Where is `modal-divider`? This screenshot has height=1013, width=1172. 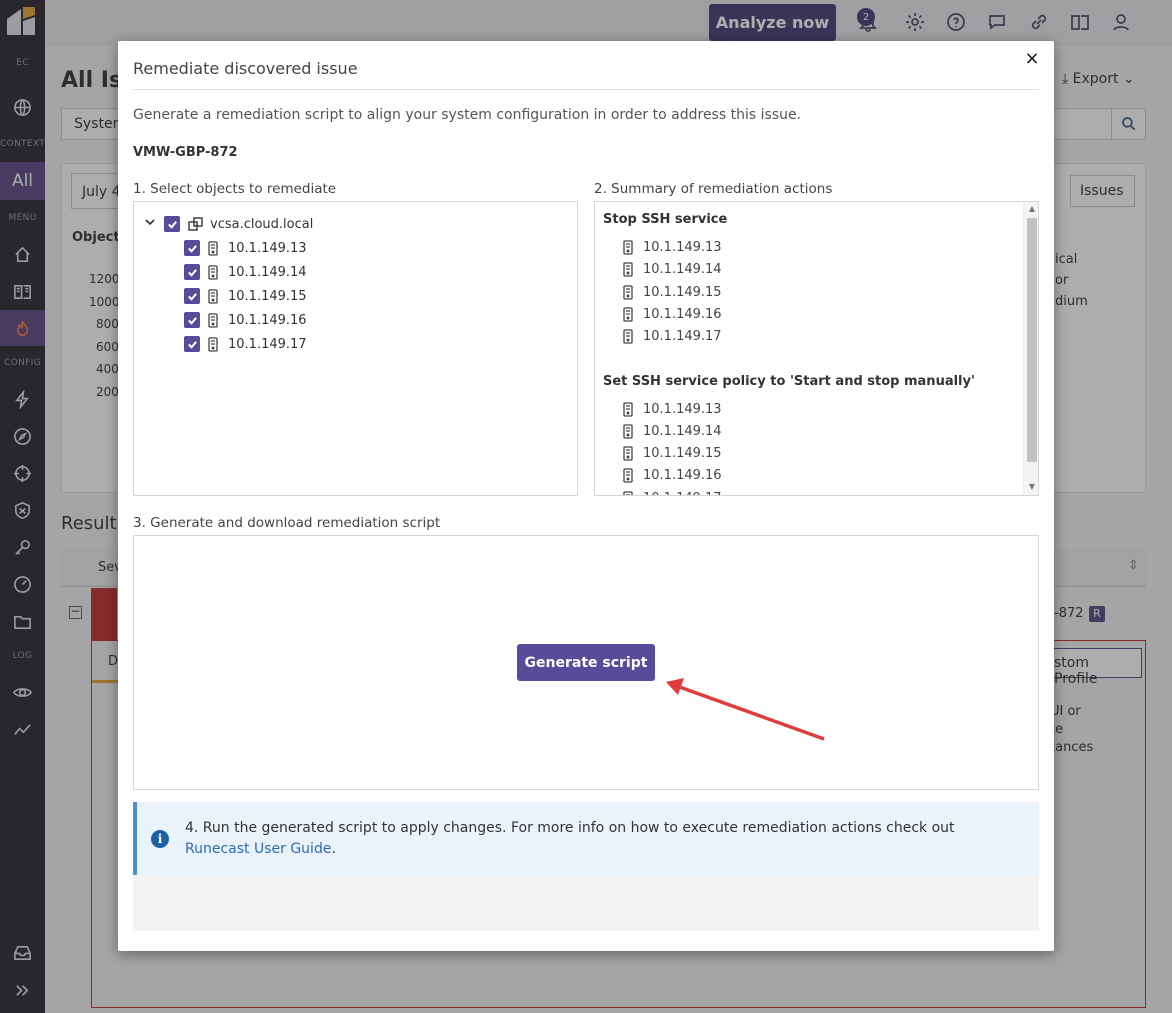 modal-divider is located at coordinates (586, 89).